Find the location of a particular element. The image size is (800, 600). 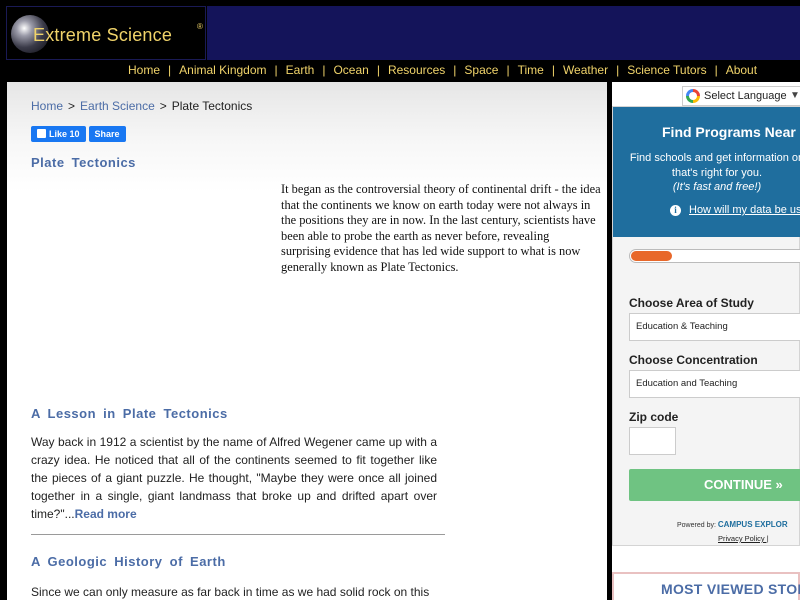

language-select: Select Language ▼ is located at coordinates (741, 96).